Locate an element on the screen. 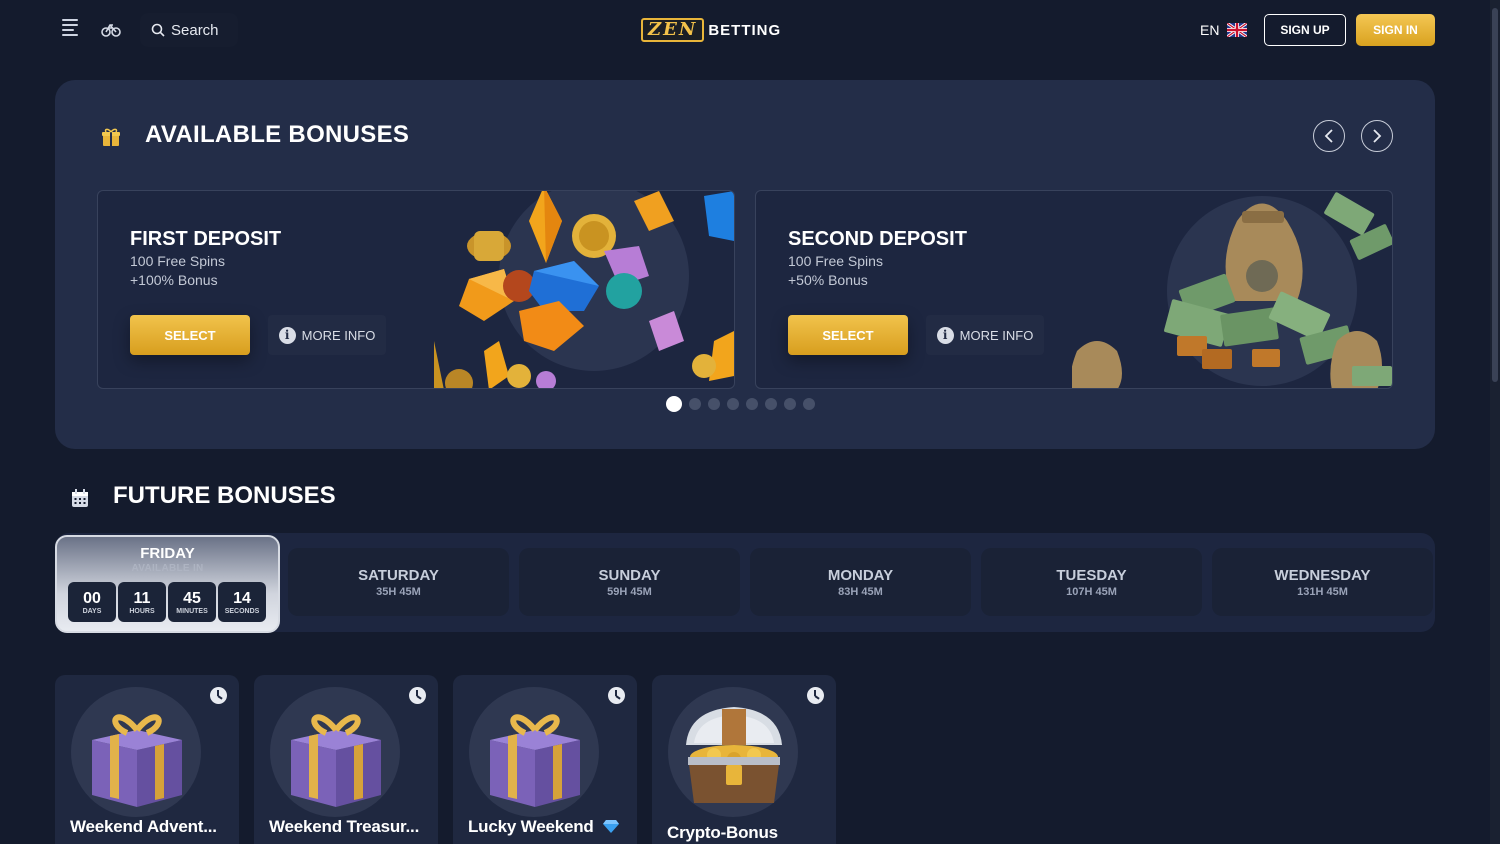 The width and height of the screenshot is (1500, 844). countdown-hours: 11 HOURS is located at coordinates (142, 602).